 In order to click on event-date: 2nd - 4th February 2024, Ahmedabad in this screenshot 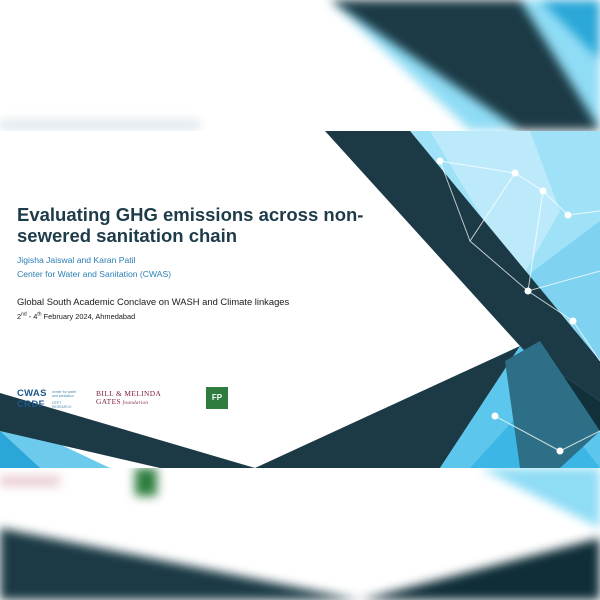, I will do `click(76, 316)`.